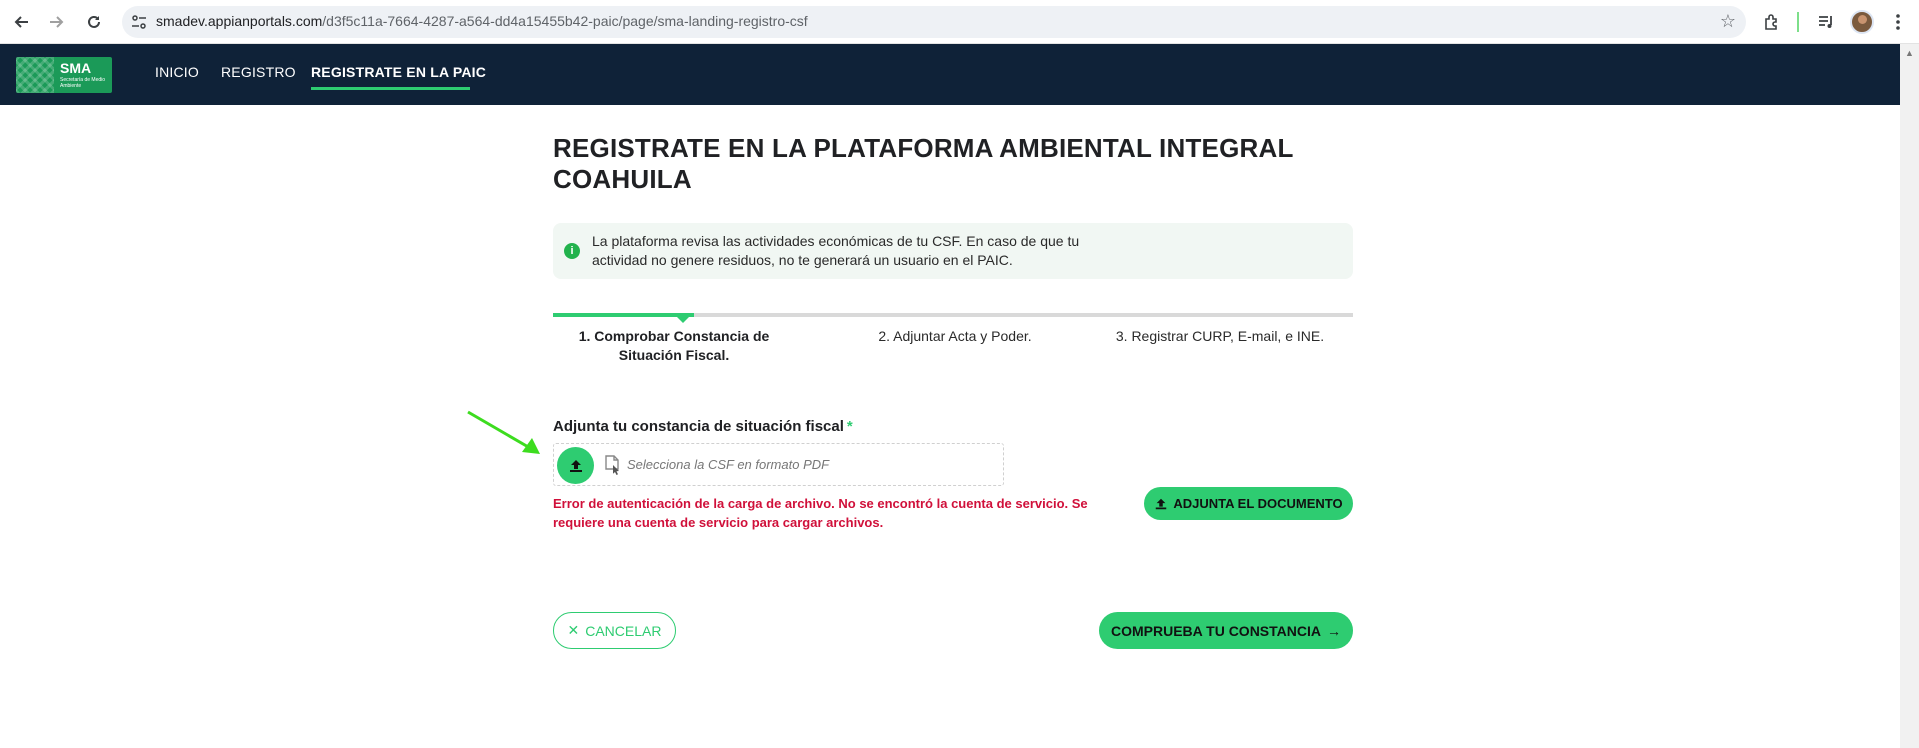  What do you see at coordinates (258, 72) in the screenshot?
I see `nav-registro: REGISTRO` at bounding box center [258, 72].